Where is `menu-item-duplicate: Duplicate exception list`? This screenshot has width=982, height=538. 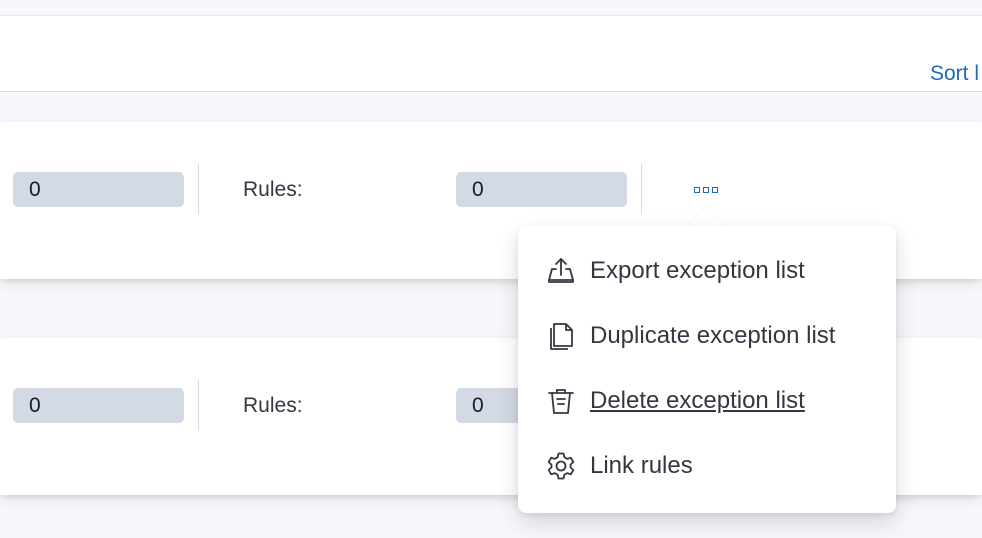
menu-item-duplicate: Duplicate exception list is located at coordinates (716, 336).